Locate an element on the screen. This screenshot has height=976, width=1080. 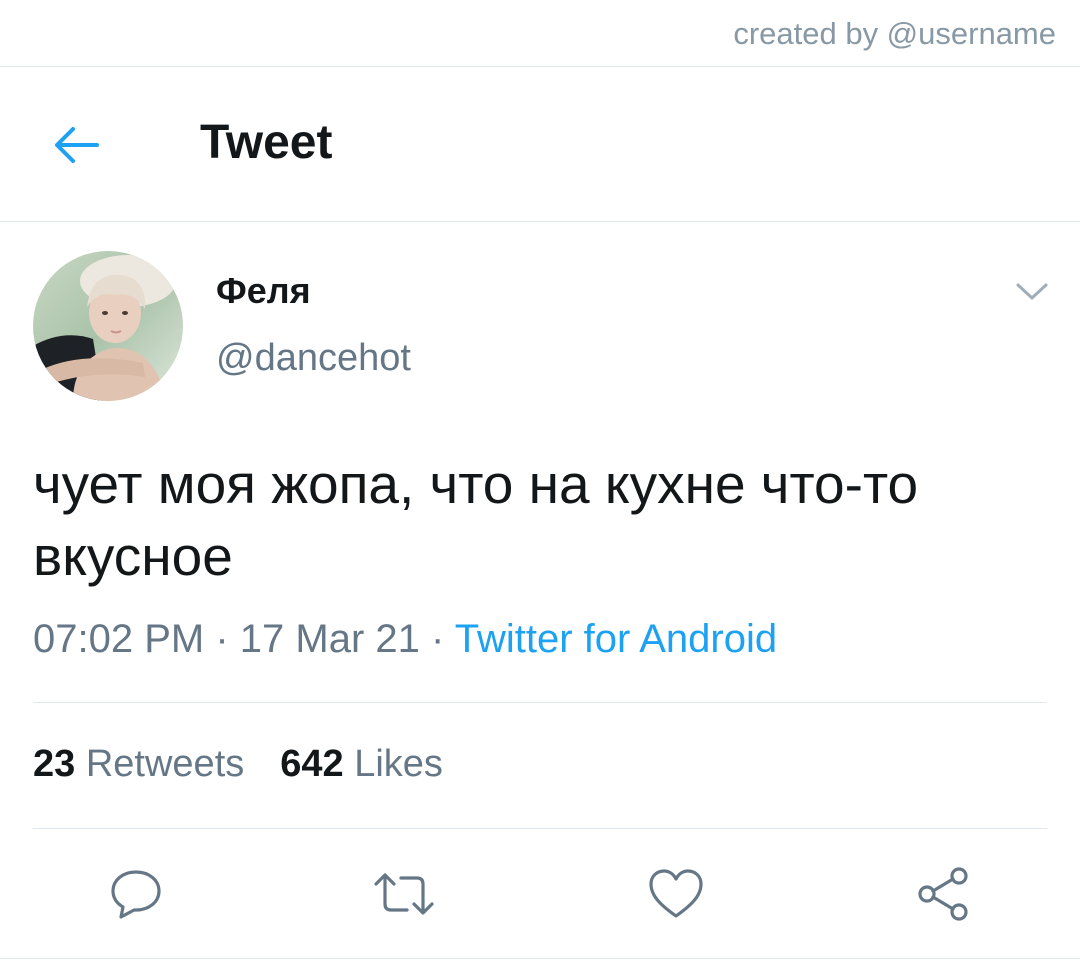
like-button is located at coordinates (676, 894).